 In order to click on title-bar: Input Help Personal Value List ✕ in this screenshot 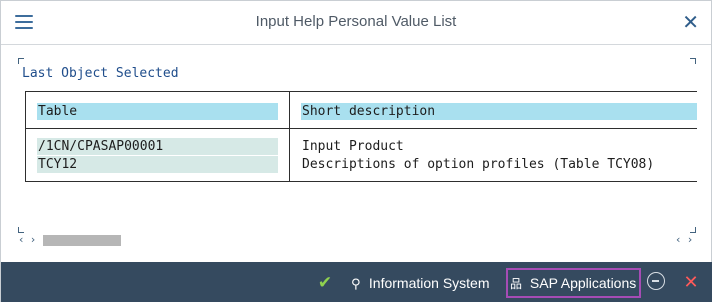, I will do `click(356, 23)`.